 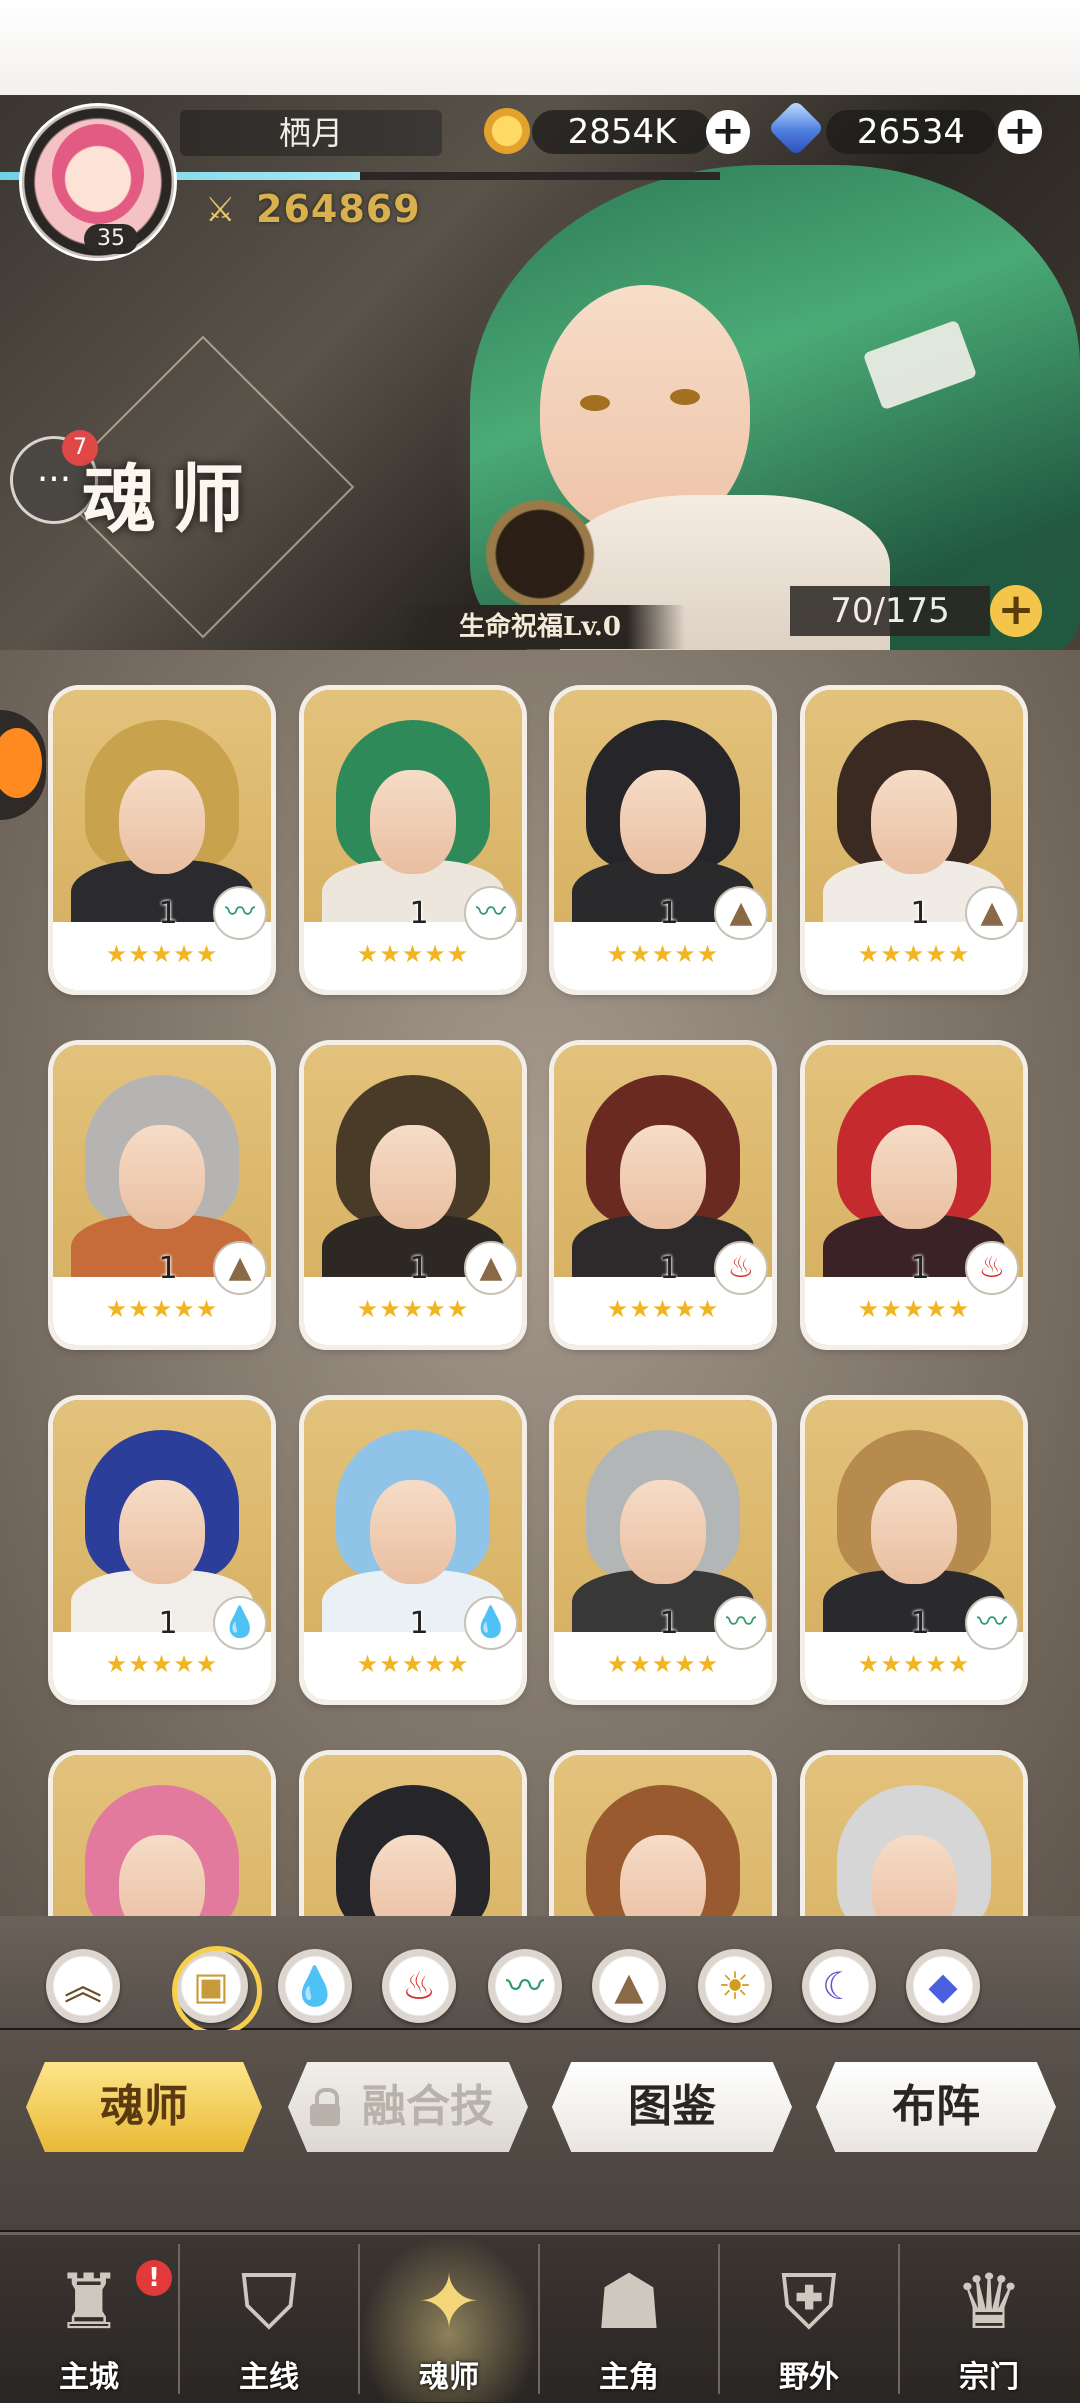 I want to click on water-filter-button: 💧, so click(x=315, y=1986).